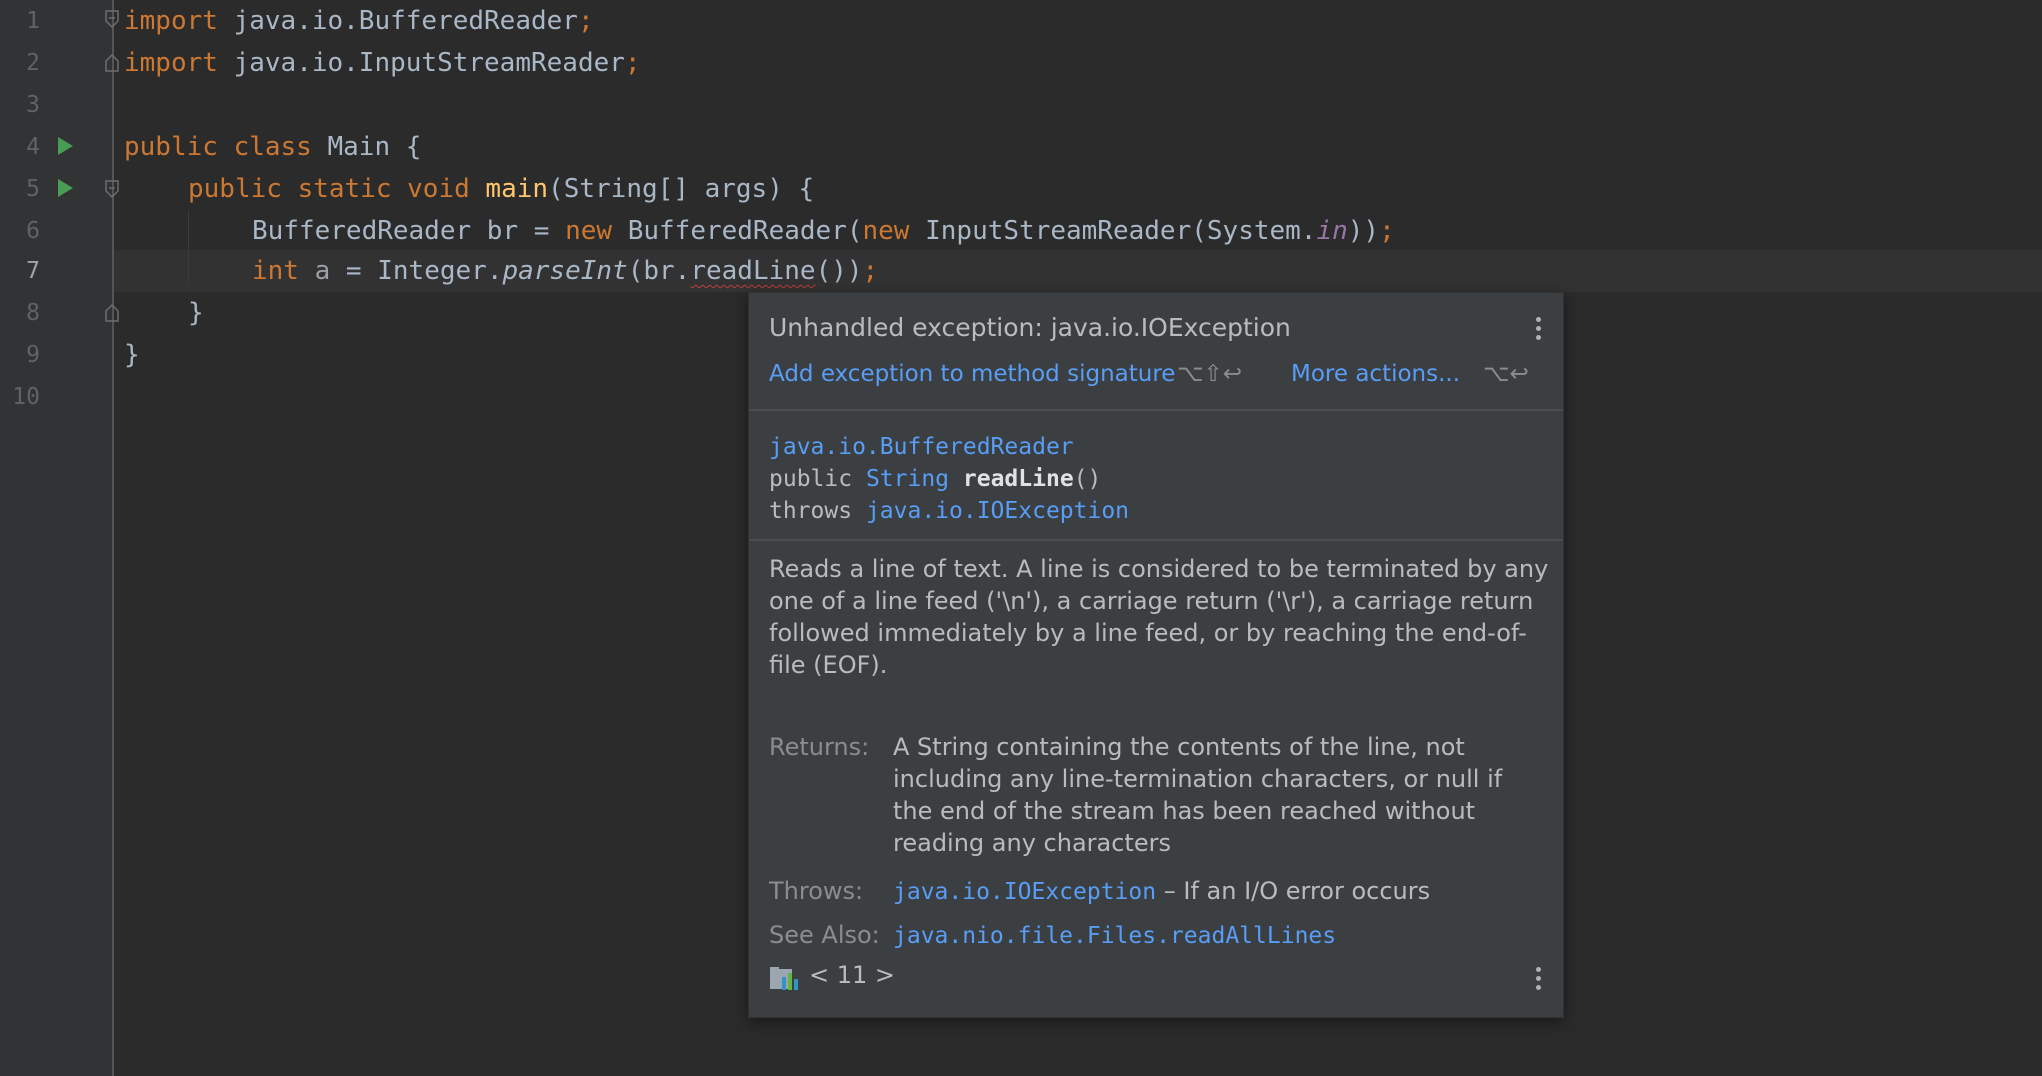  I want to click on method-name: main, so click(517, 189).